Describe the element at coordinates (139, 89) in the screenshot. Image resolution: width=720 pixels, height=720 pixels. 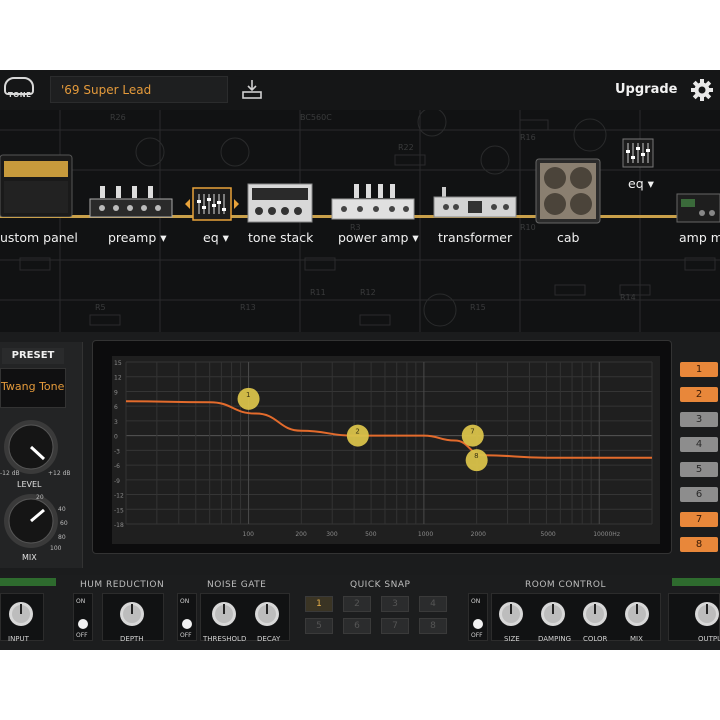
I see `preset-name-field: '69 Super Lead` at that location.